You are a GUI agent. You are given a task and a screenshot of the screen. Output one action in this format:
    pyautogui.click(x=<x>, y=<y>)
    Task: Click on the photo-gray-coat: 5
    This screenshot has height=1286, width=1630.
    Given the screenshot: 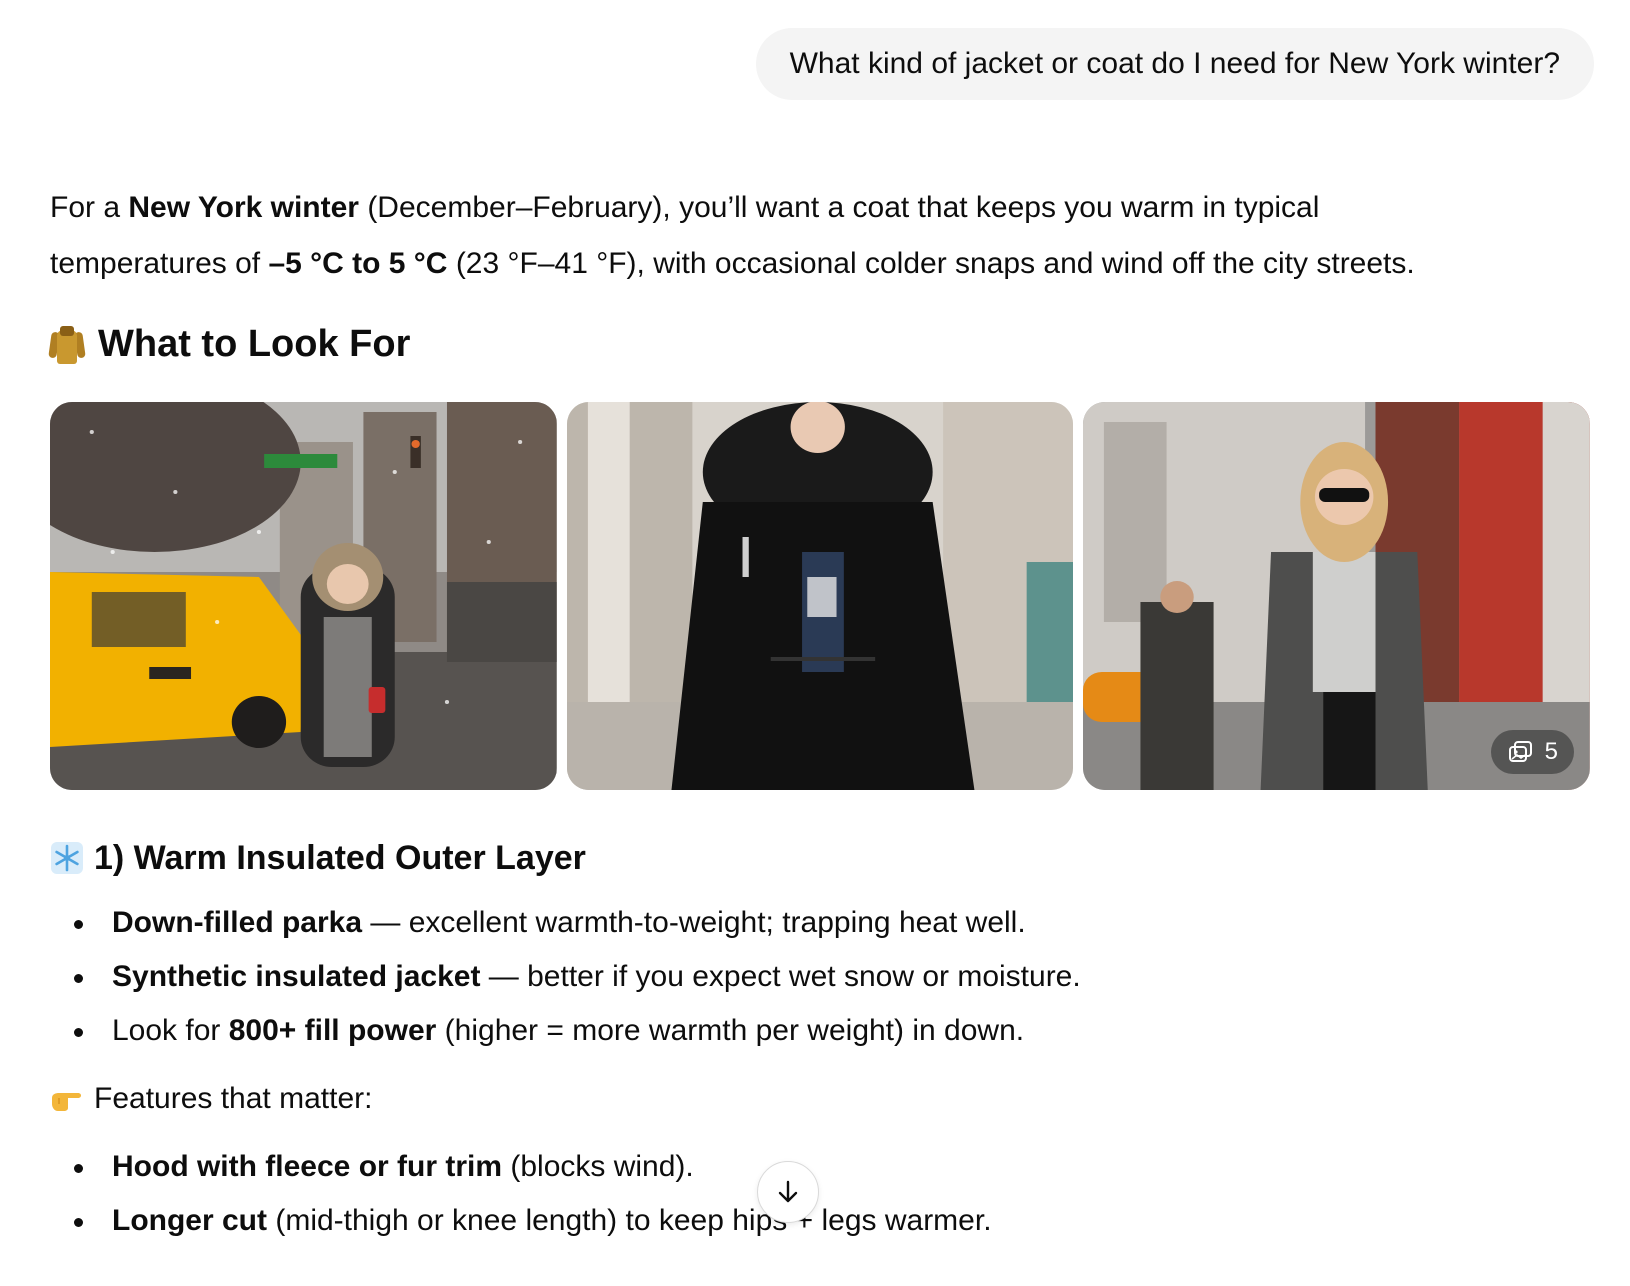 What is the action you would take?
    pyautogui.click(x=1337, y=596)
    